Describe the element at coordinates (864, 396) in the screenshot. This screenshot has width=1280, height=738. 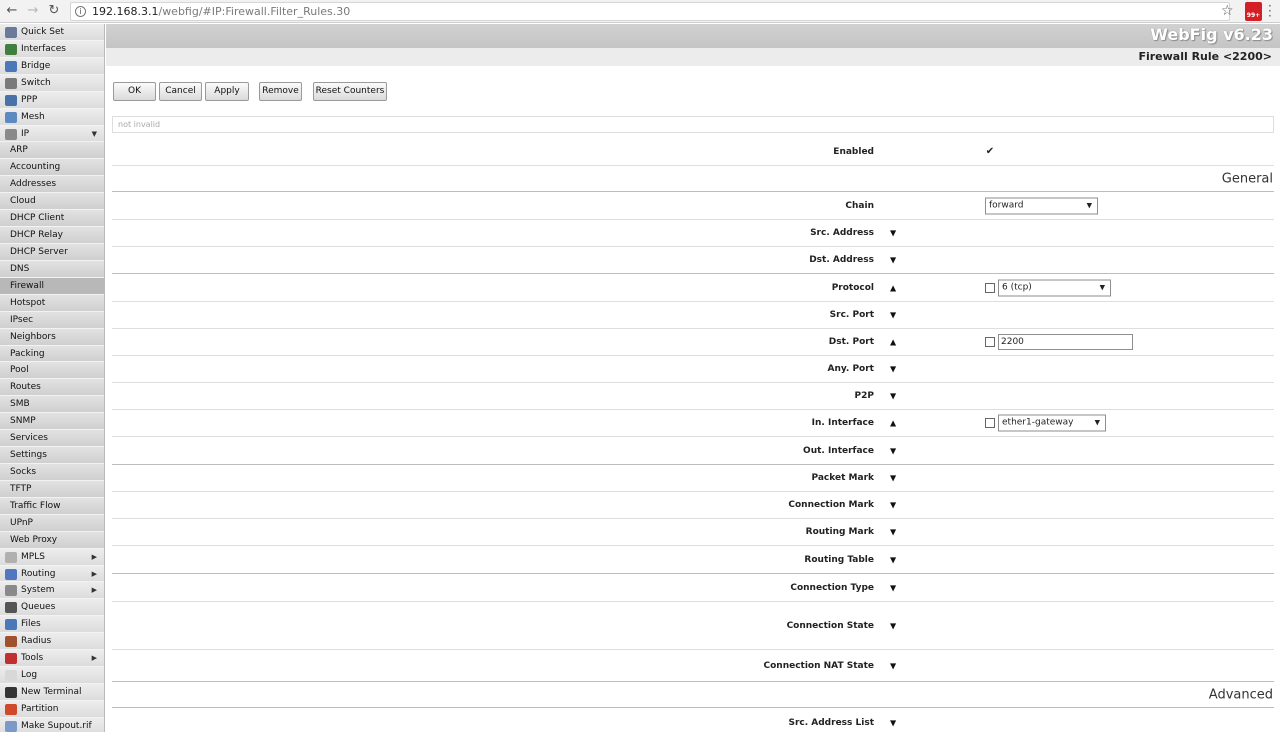
I see `p2p-label: P2P` at that location.